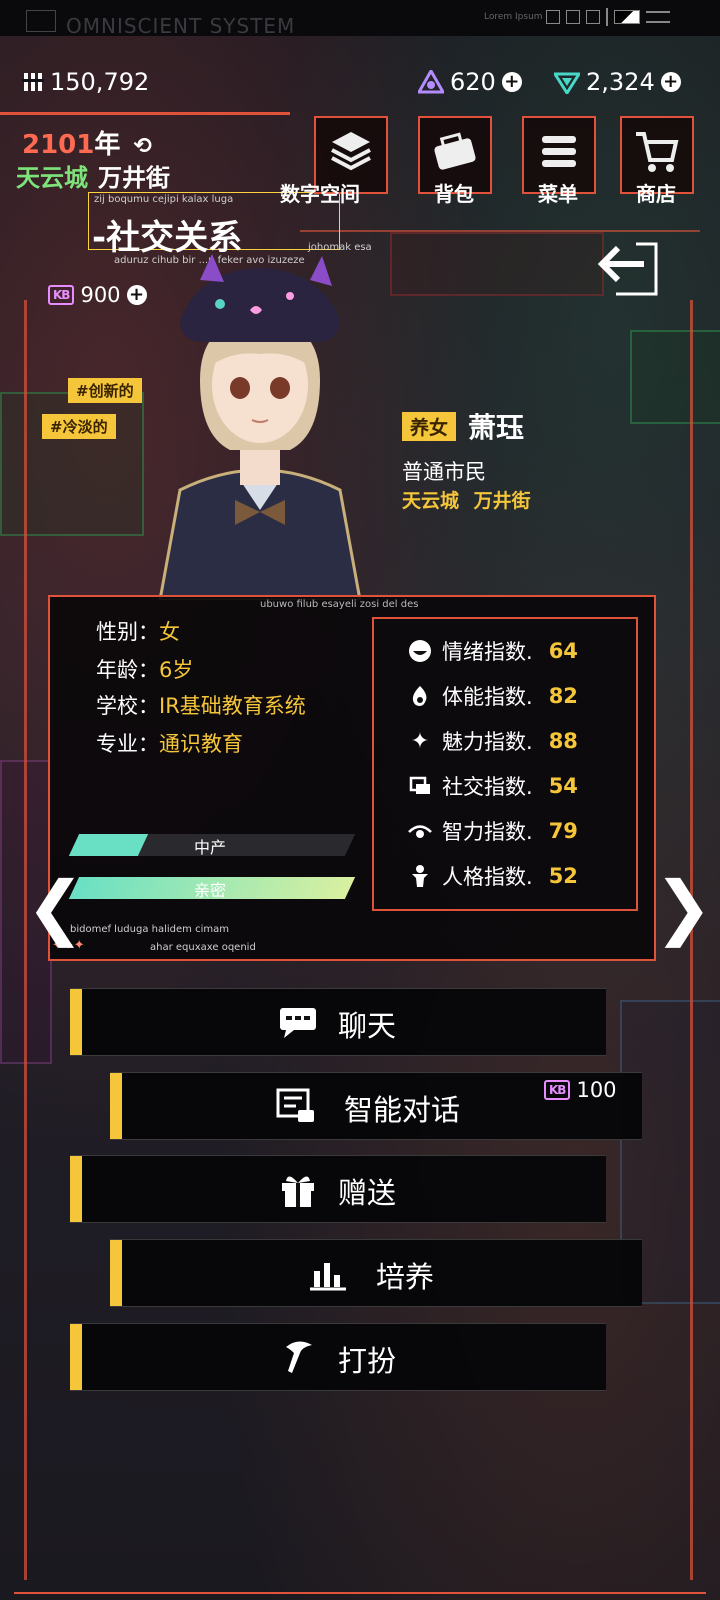 This screenshot has height=1600, width=720. Describe the element at coordinates (593, 17) in the screenshot. I see `close-icon` at that location.